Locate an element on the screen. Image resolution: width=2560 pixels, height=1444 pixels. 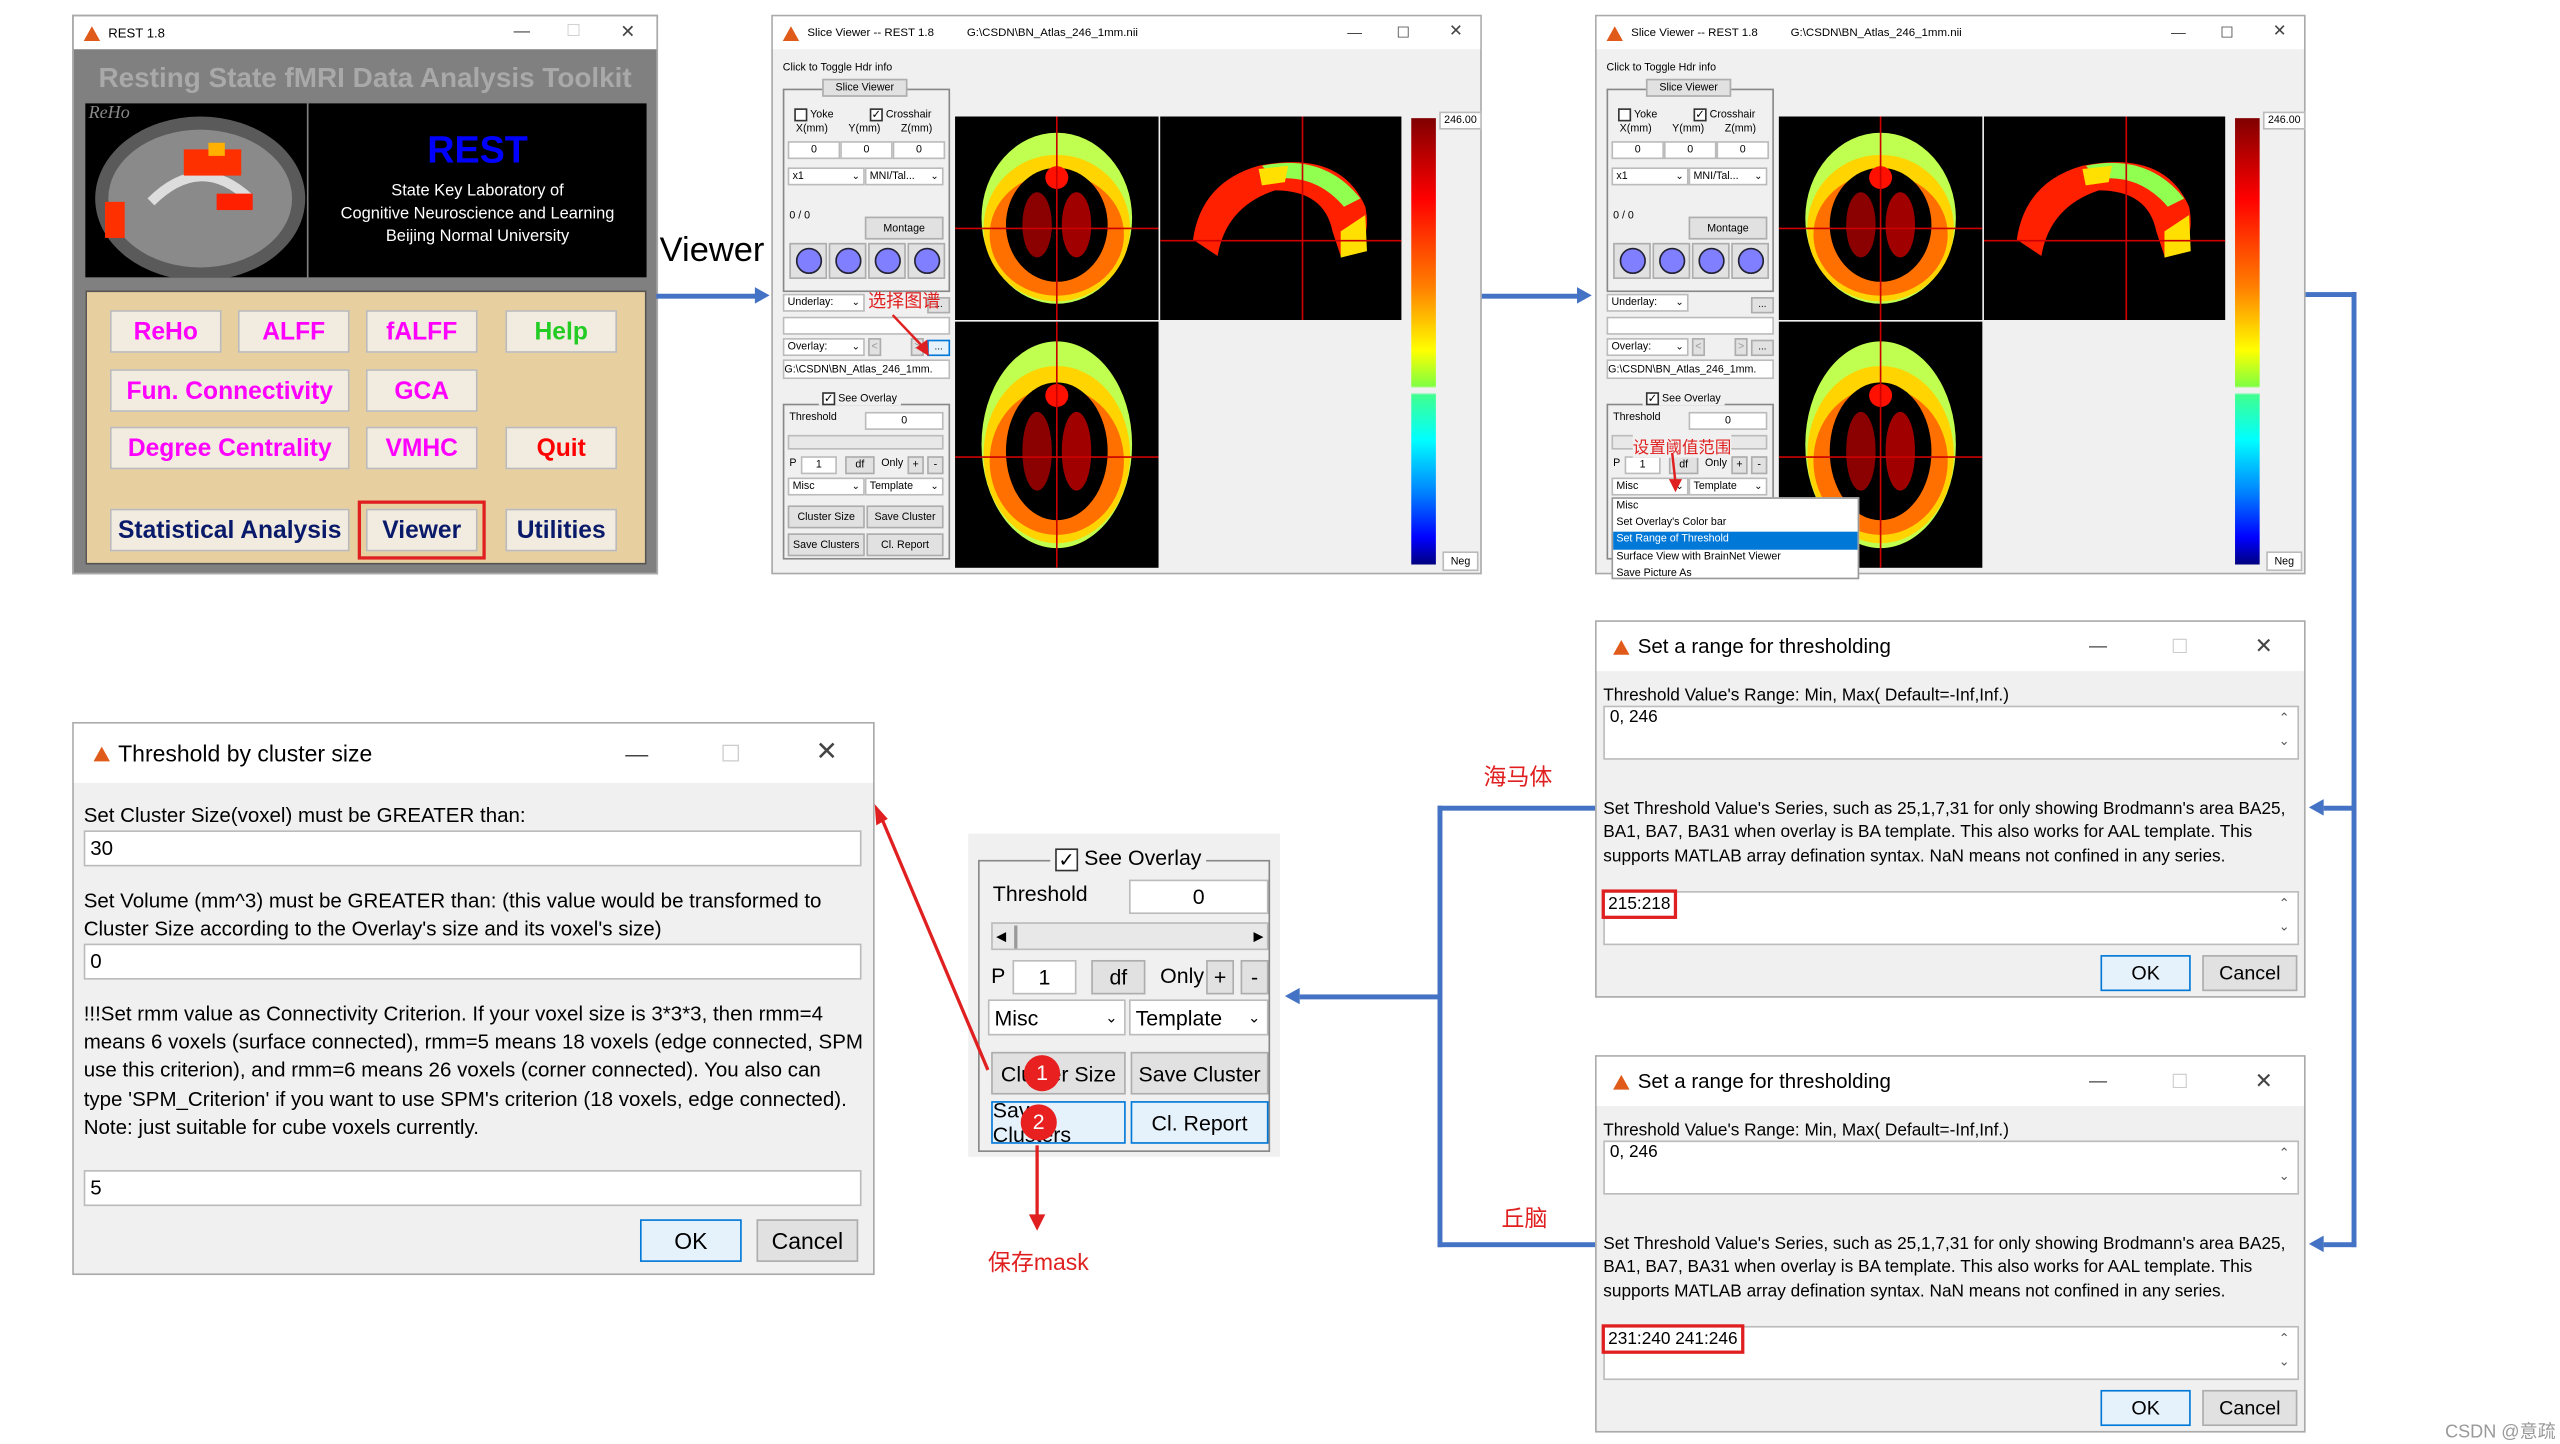
save-mask-annotation: 保存mask is located at coordinates (1038, 1262).